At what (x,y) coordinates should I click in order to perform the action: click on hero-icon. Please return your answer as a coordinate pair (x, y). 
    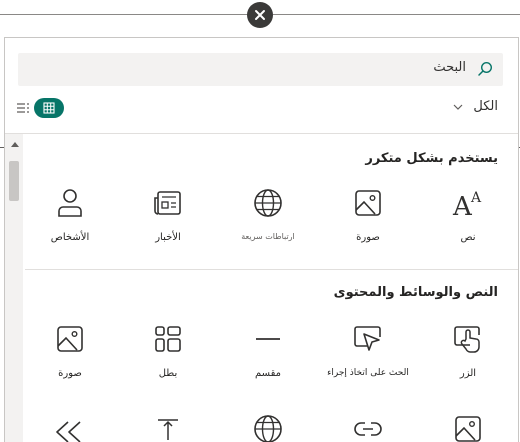
    Looking at the image, I should click on (168, 339).